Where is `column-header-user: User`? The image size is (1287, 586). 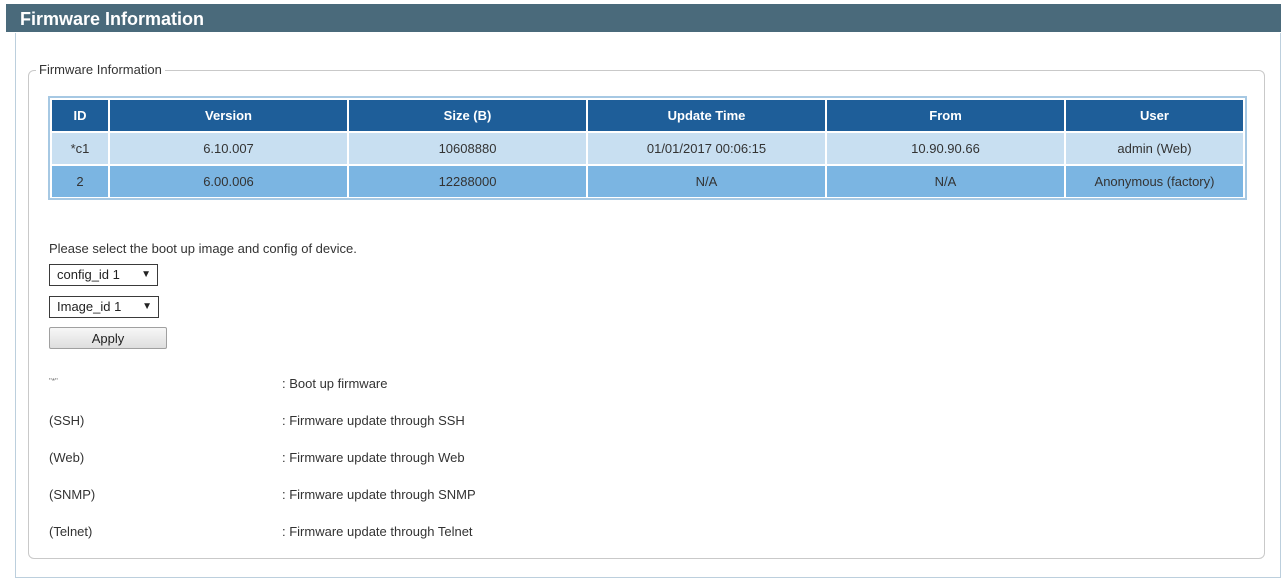
column-header-user: User is located at coordinates (1154, 116).